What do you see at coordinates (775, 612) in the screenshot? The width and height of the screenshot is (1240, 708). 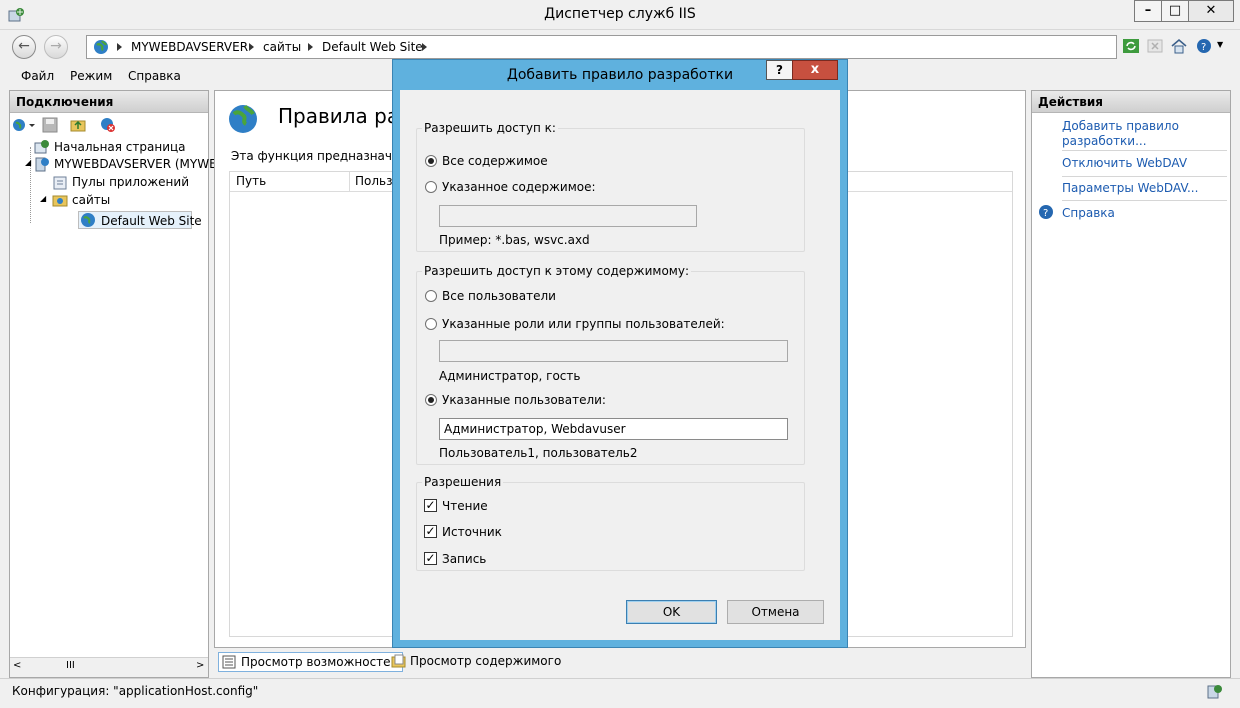 I see `cancel-button: Отмена` at bounding box center [775, 612].